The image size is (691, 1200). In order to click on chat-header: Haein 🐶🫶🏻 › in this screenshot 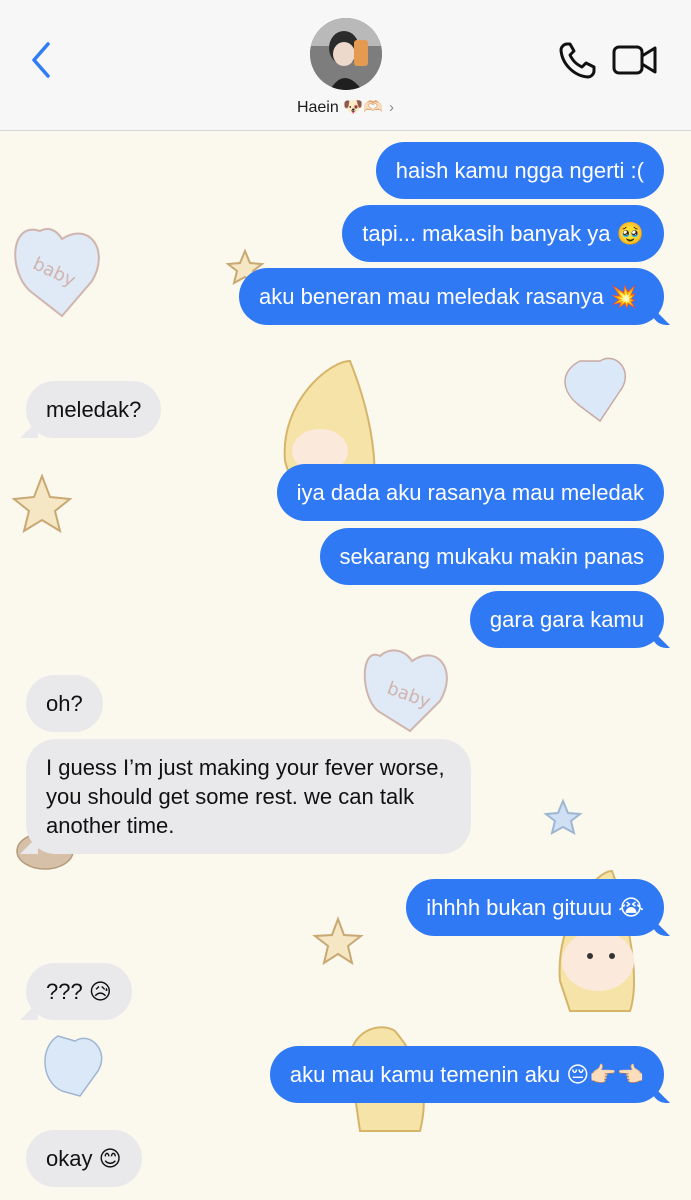, I will do `click(345, 65)`.